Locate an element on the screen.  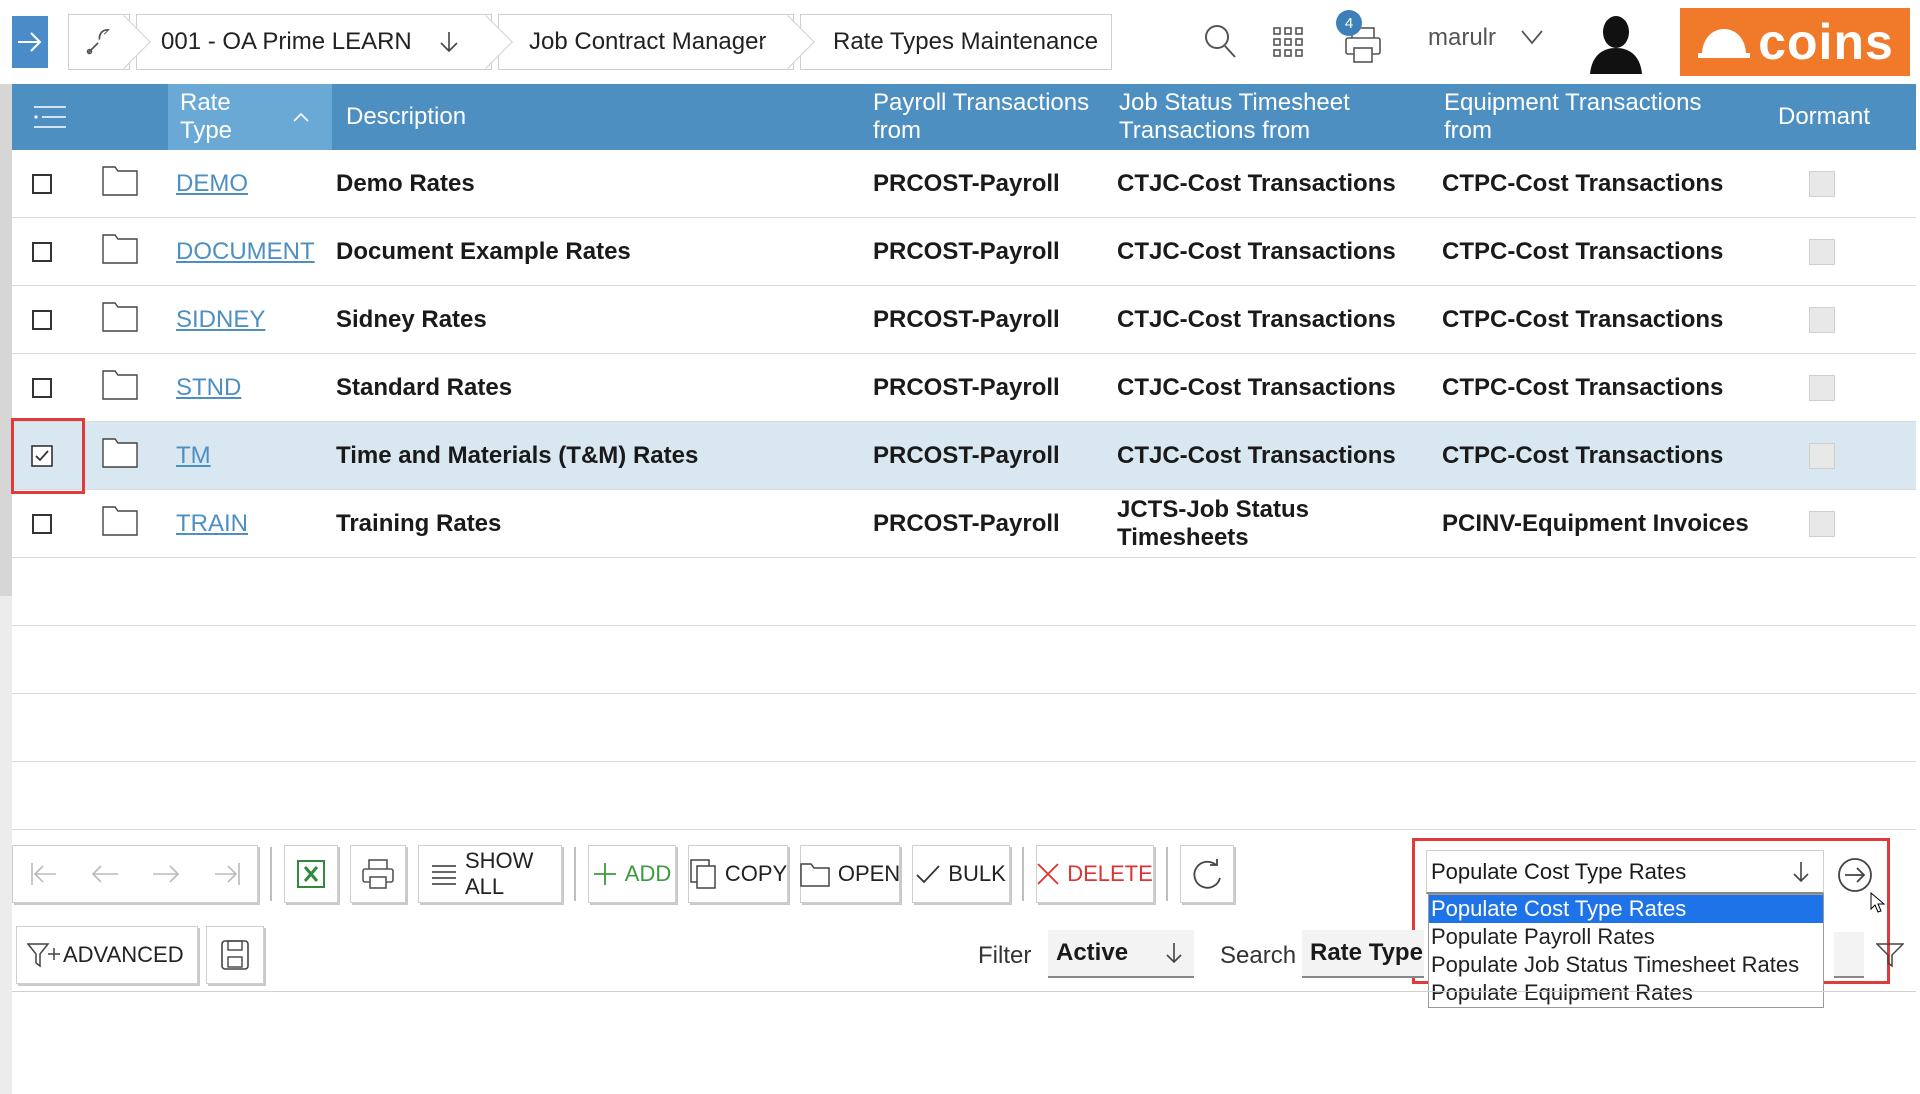
filter-icon is located at coordinates (1890, 957).